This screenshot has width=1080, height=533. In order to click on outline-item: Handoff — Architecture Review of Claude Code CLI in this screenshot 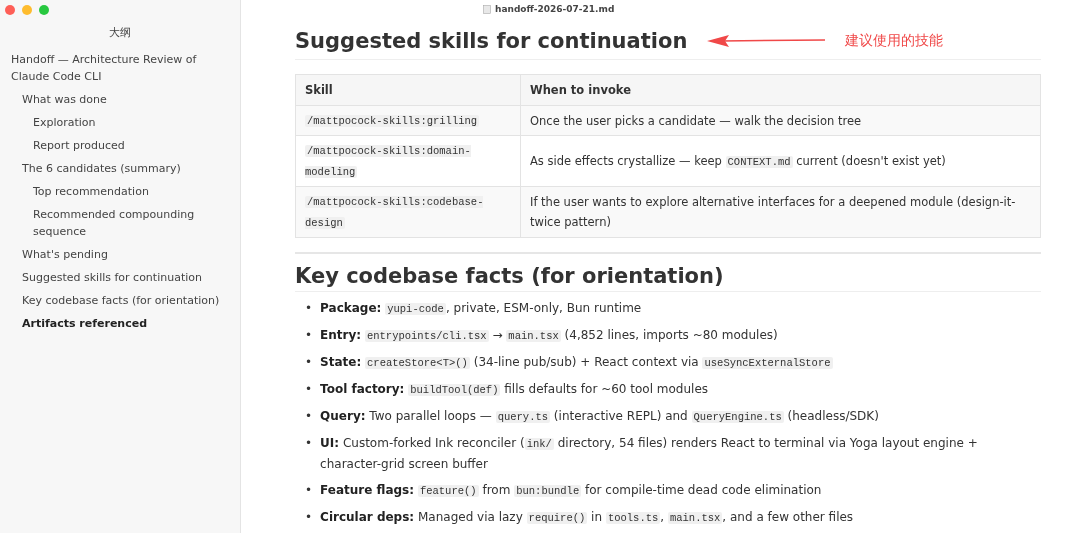, I will do `click(120, 68)`.